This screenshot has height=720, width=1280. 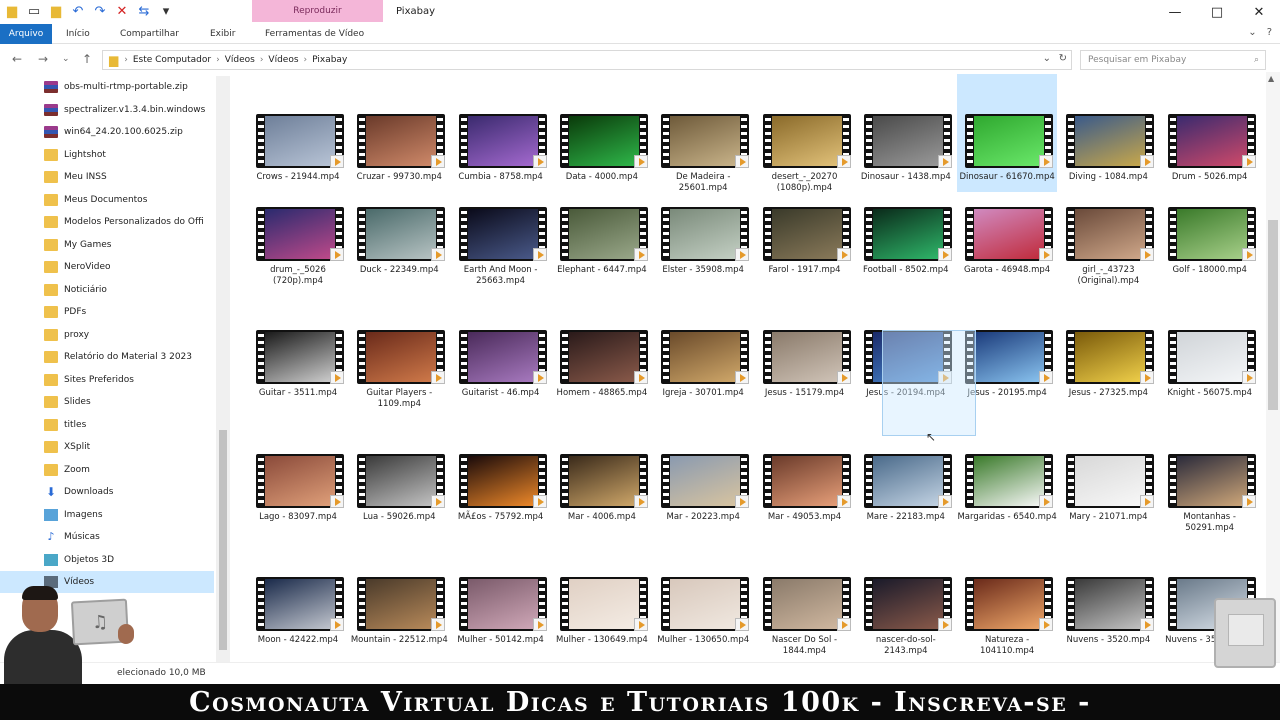 What do you see at coordinates (122, 11) in the screenshot?
I see `delete-icon: ✕` at bounding box center [122, 11].